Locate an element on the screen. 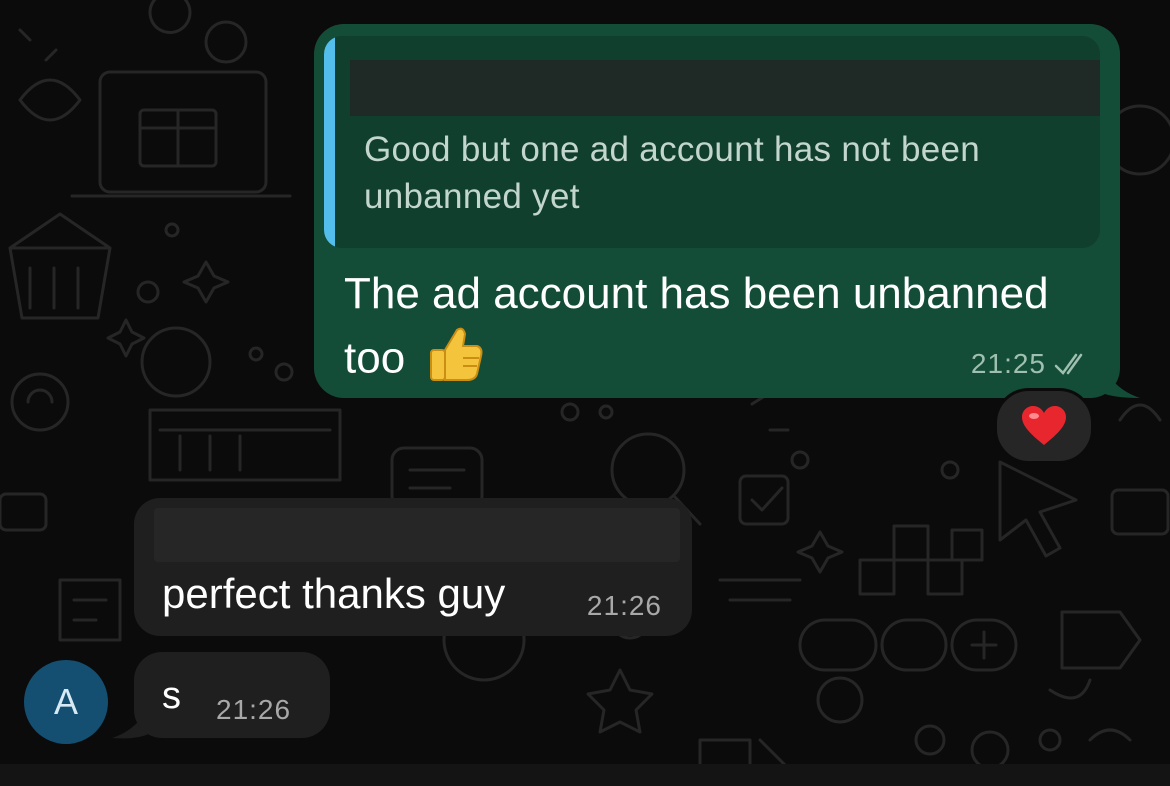 This screenshot has height=786, width=1170. outgoing-message-meta: 21:25 is located at coordinates (1030, 364).